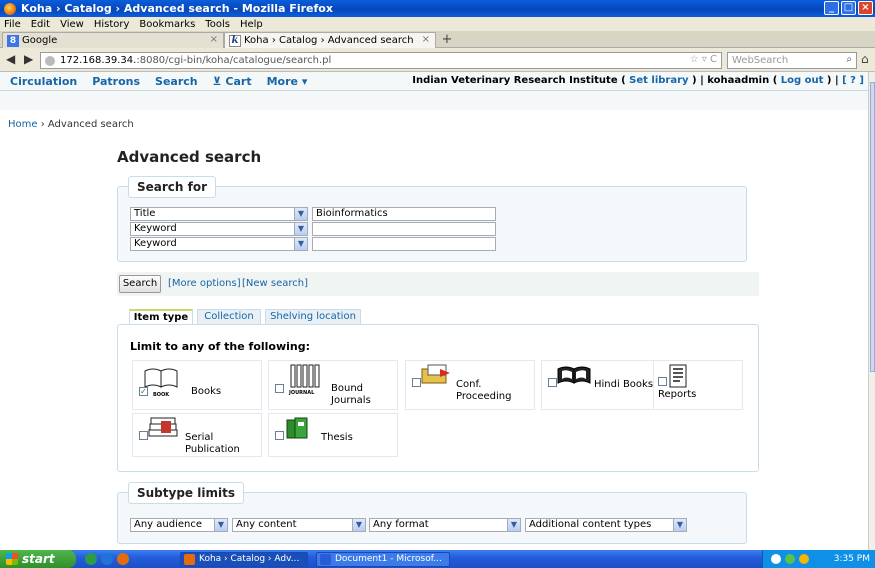 The height and width of the screenshot is (568, 875). Describe the element at coordinates (802, 80) in the screenshot. I see `logout-link: Log out` at that location.